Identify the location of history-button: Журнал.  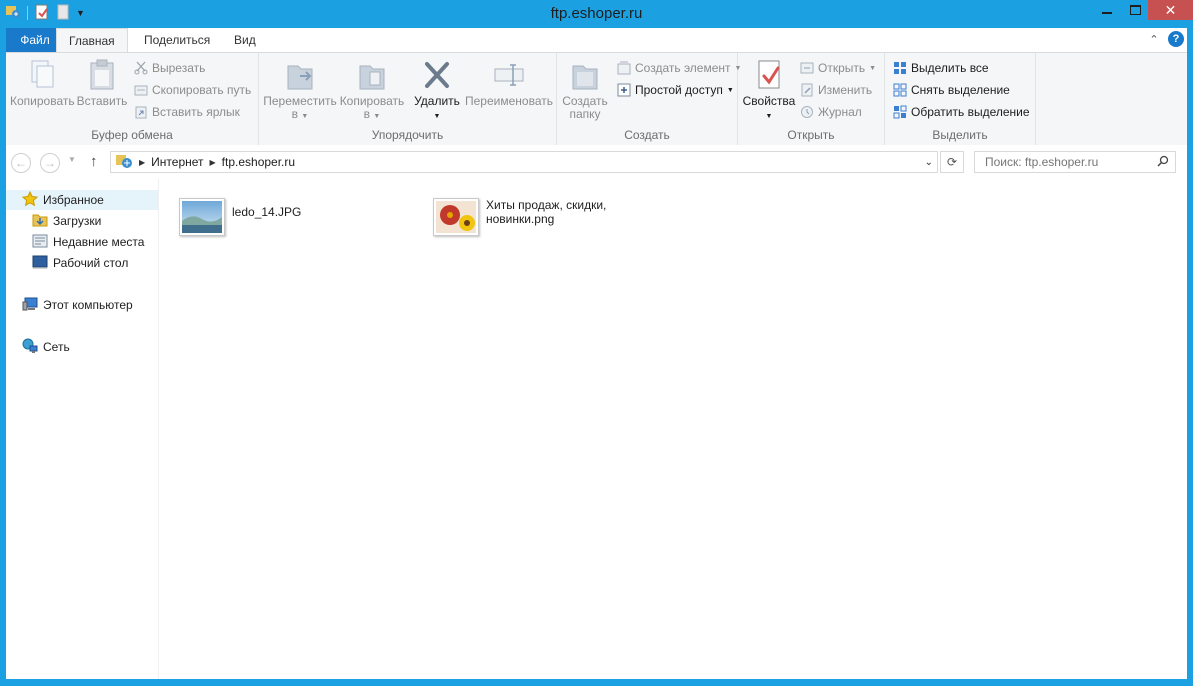
(831, 112).